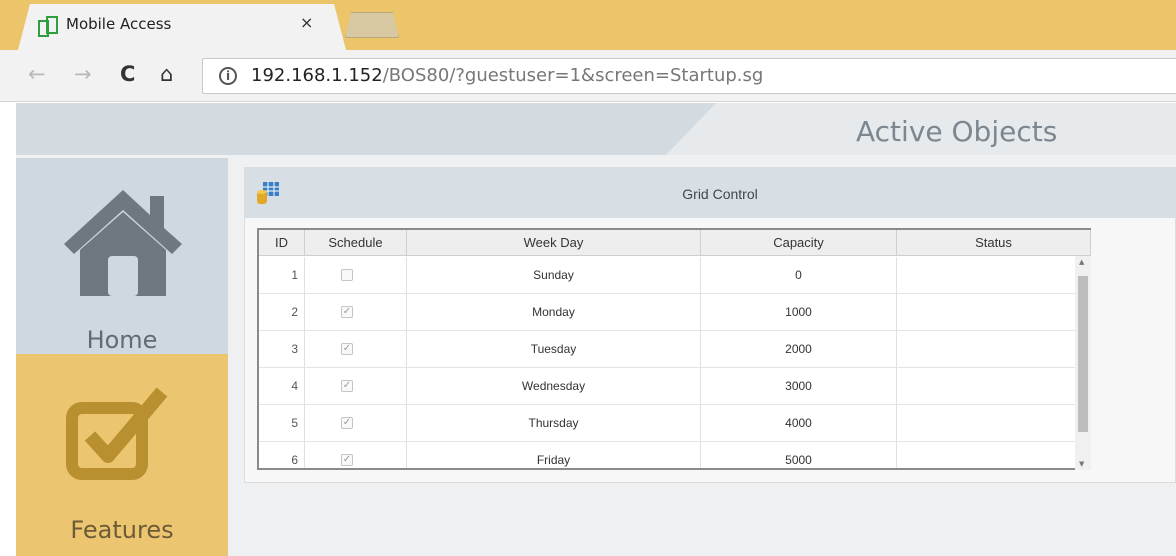 The height and width of the screenshot is (556, 1176). Describe the element at coordinates (282, 455) in the screenshot. I see `cell-id: 6` at that location.